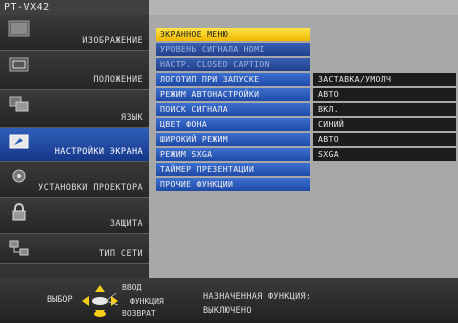  Describe the element at coordinates (19, 141) in the screenshot. I see `display-settings-icon` at that location.